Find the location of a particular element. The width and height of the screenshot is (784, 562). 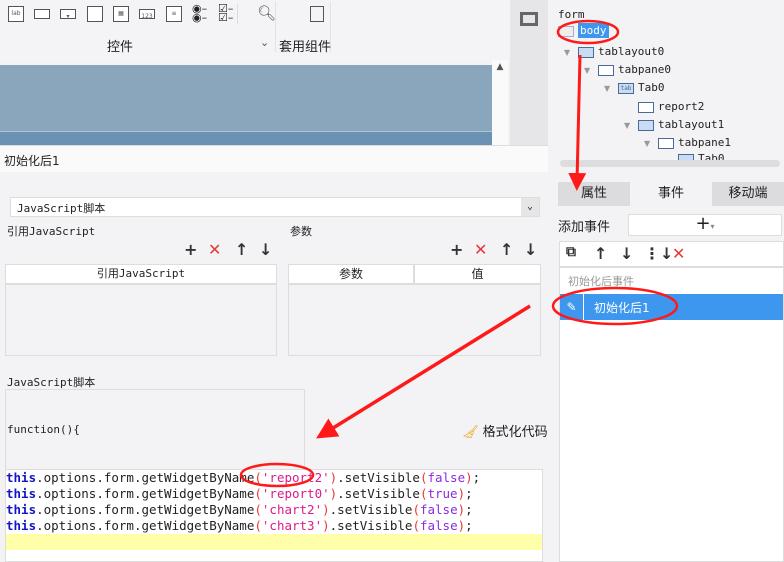

tab-properties: 属性 is located at coordinates (594, 194).